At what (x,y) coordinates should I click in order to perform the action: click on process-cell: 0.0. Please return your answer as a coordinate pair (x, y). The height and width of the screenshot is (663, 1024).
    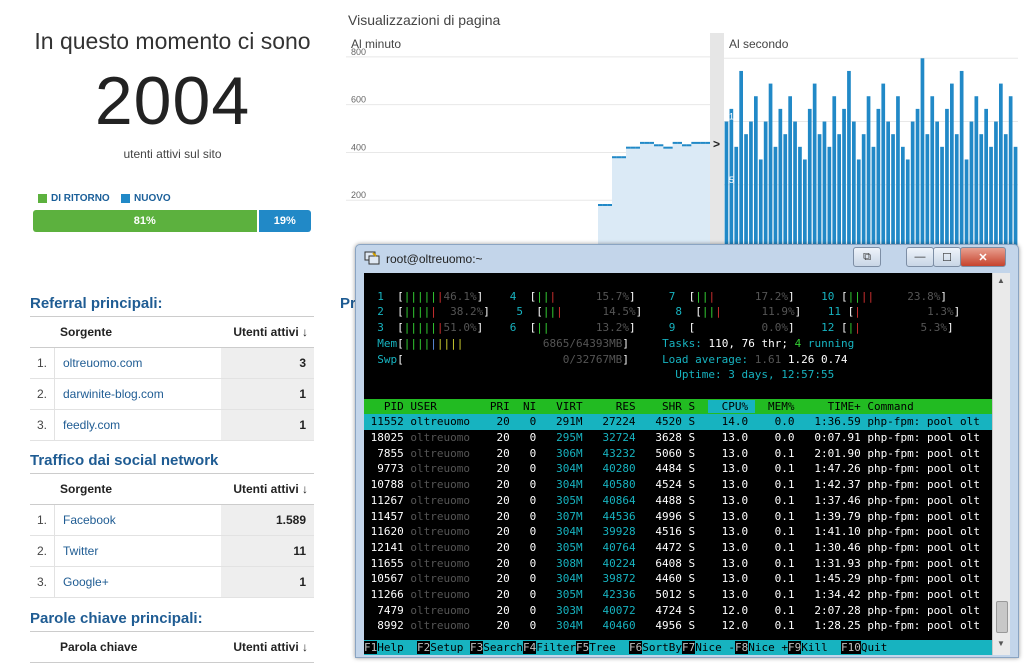
    Looking at the image, I should click on (778, 437).